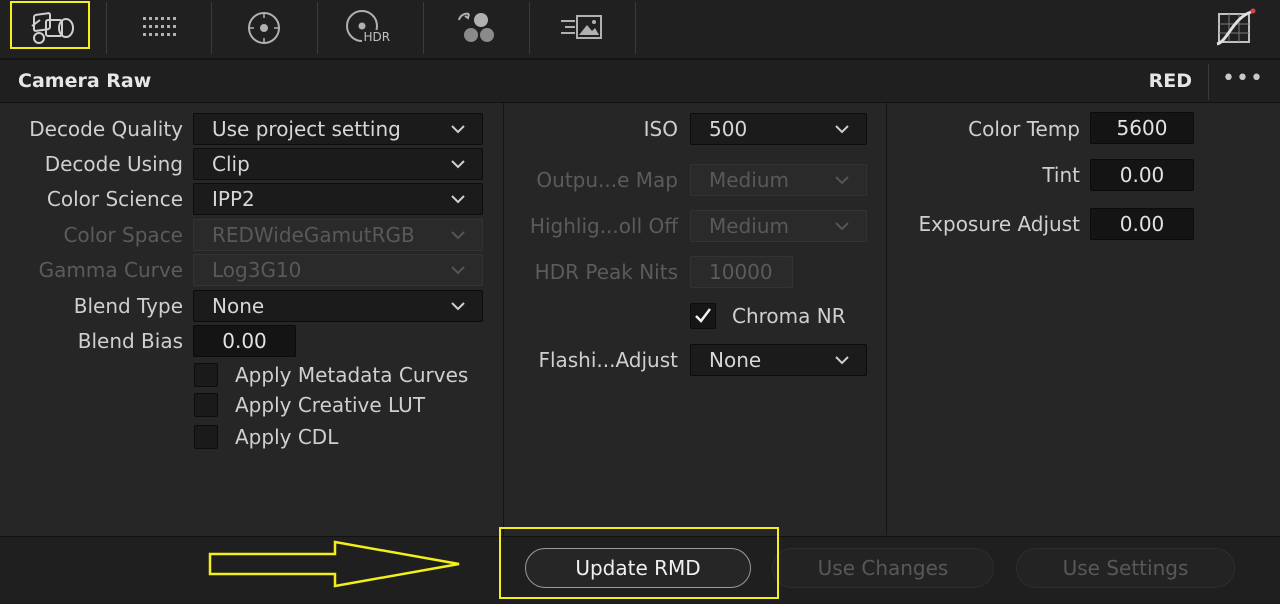 The width and height of the screenshot is (1280, 604). I want to click on hdr-wheels-tab: HDR, so click(369, 28).